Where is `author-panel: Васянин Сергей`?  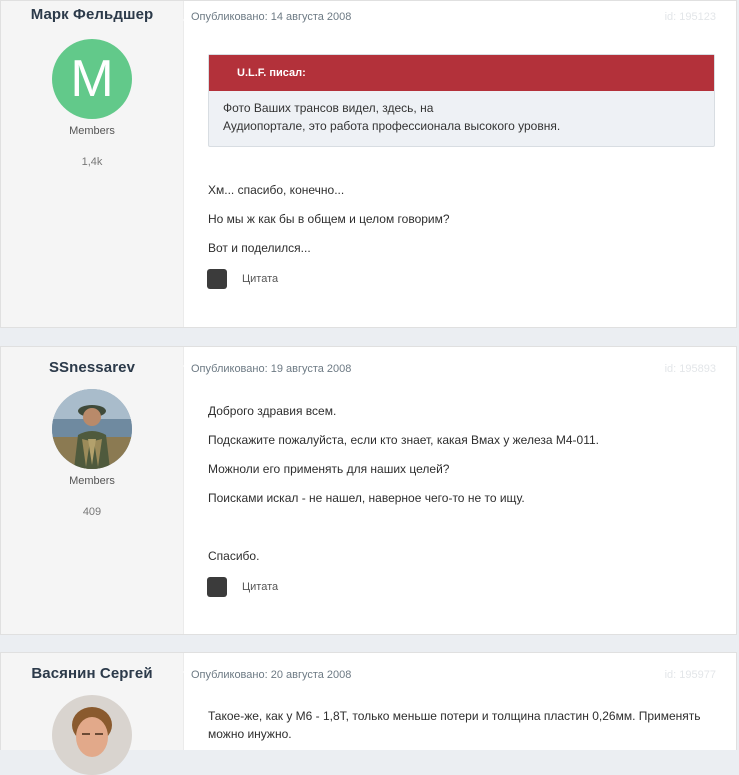
author-panel: Васянин Сергей is located at coordinates (96, 714).